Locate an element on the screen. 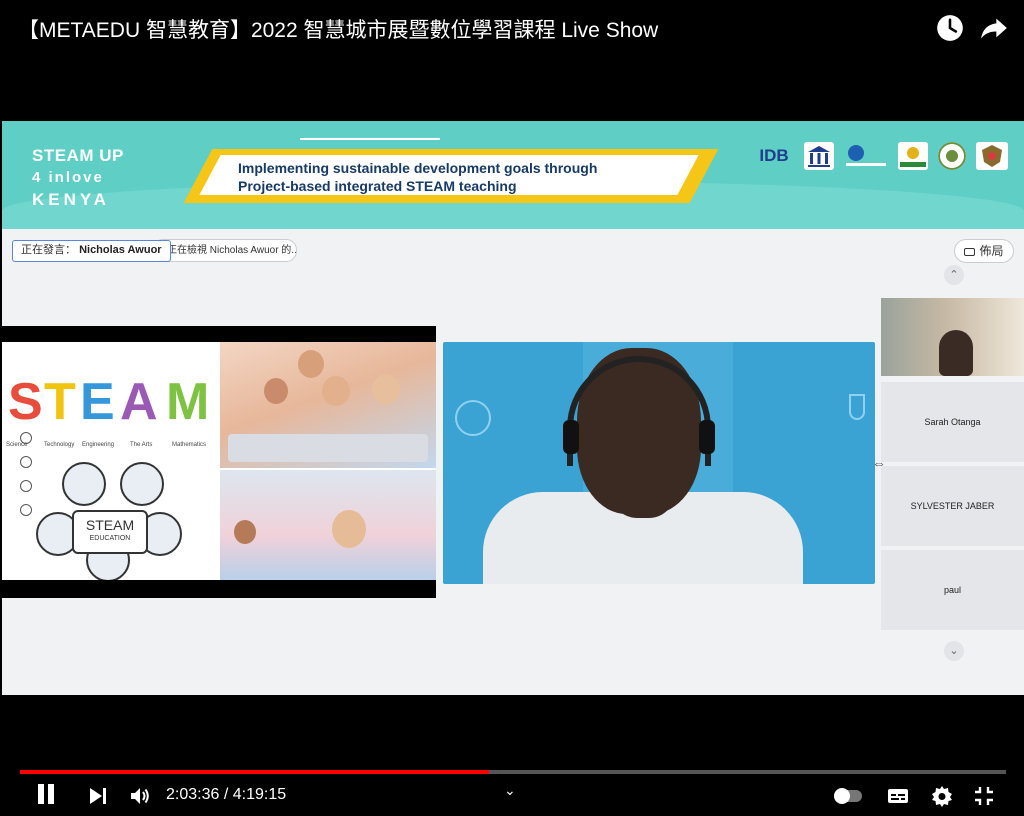 Image resolution: width=1024 pixels, height=816 pixels. duration: 4:19:15 is located at coordinates (259, 794).